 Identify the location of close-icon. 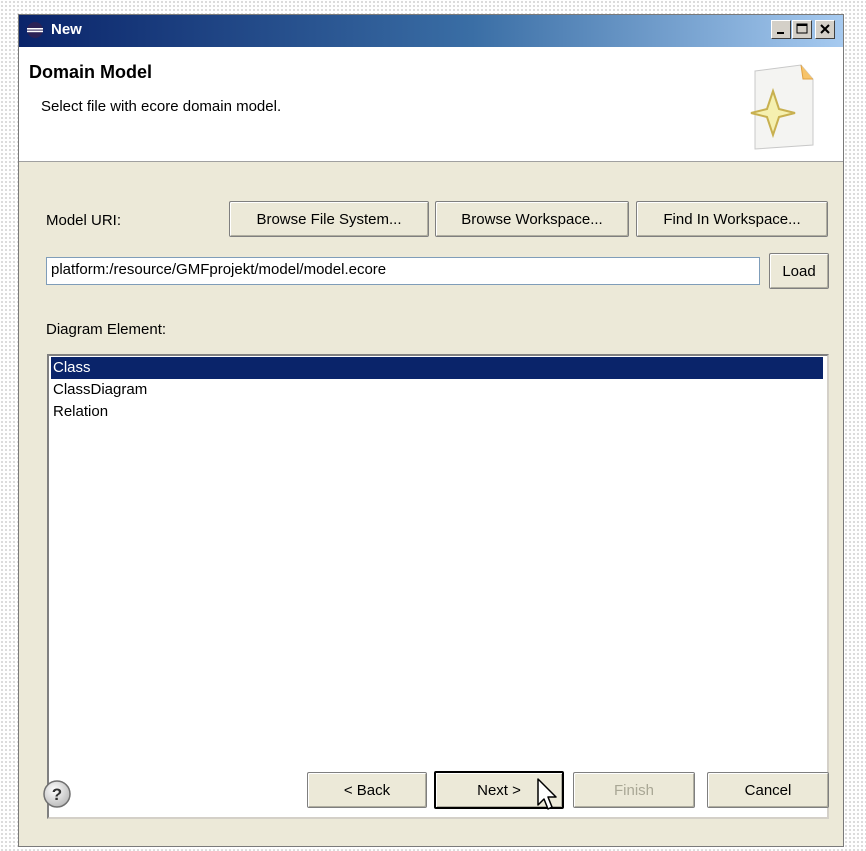
(825, 29).